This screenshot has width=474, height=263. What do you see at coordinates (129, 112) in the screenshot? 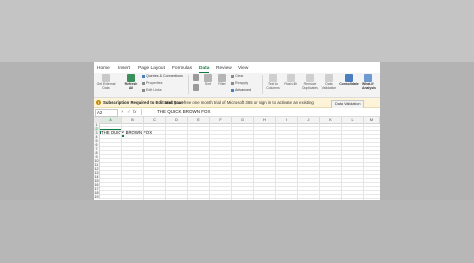
I see `accept-icon: ✓` at bounding box center [129, 112].